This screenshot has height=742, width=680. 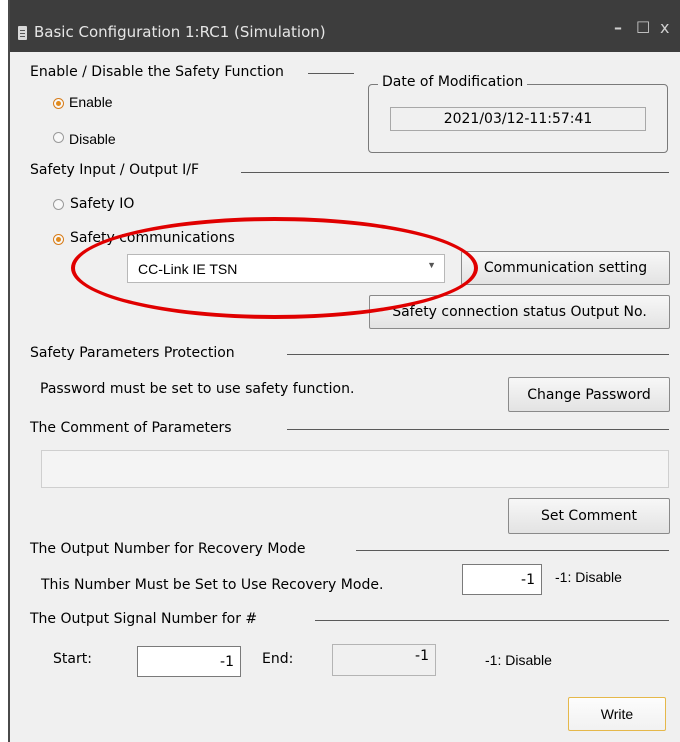 What do you see at coordinates (618, 27) in the screenshot?
I see `minimize-button: –` at bounding box center [618, 27].